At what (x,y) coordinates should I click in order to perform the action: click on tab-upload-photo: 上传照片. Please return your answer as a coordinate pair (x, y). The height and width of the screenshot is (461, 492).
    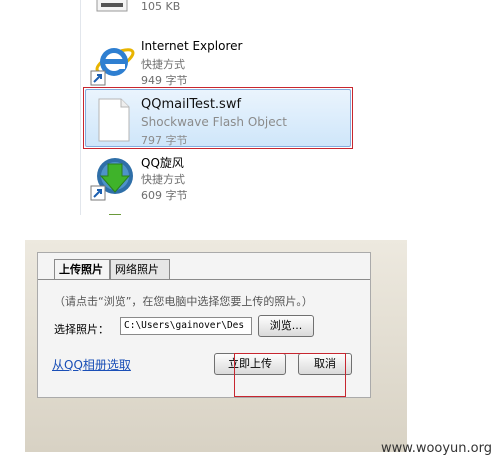
    Looking at the image, I should click on (82, 269).